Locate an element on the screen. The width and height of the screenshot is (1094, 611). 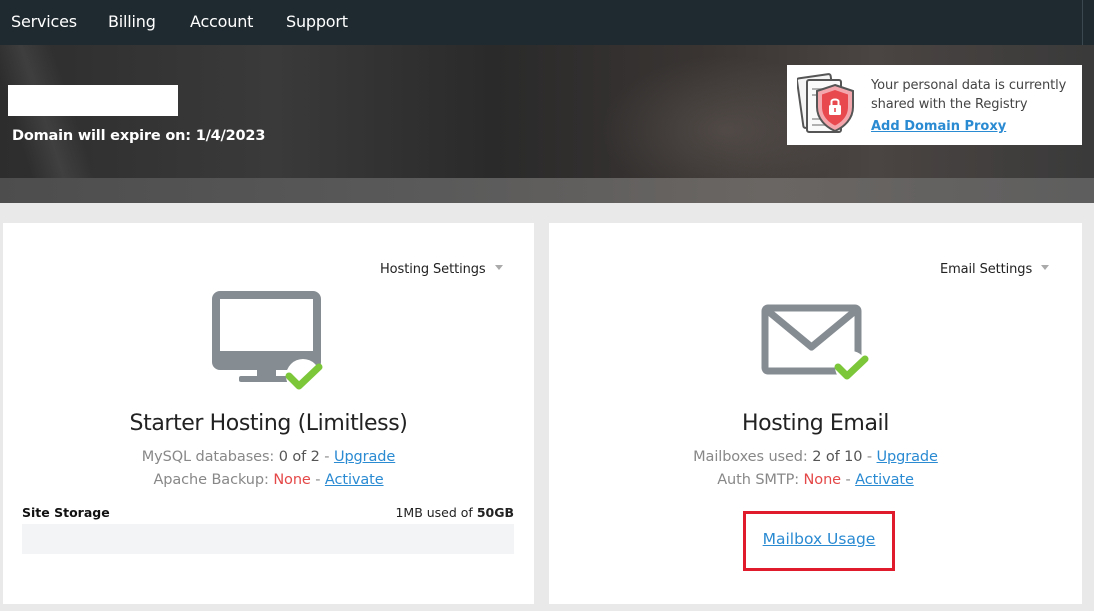
apache-backup-activate-link: Activate is located at coordinates (354, 480).